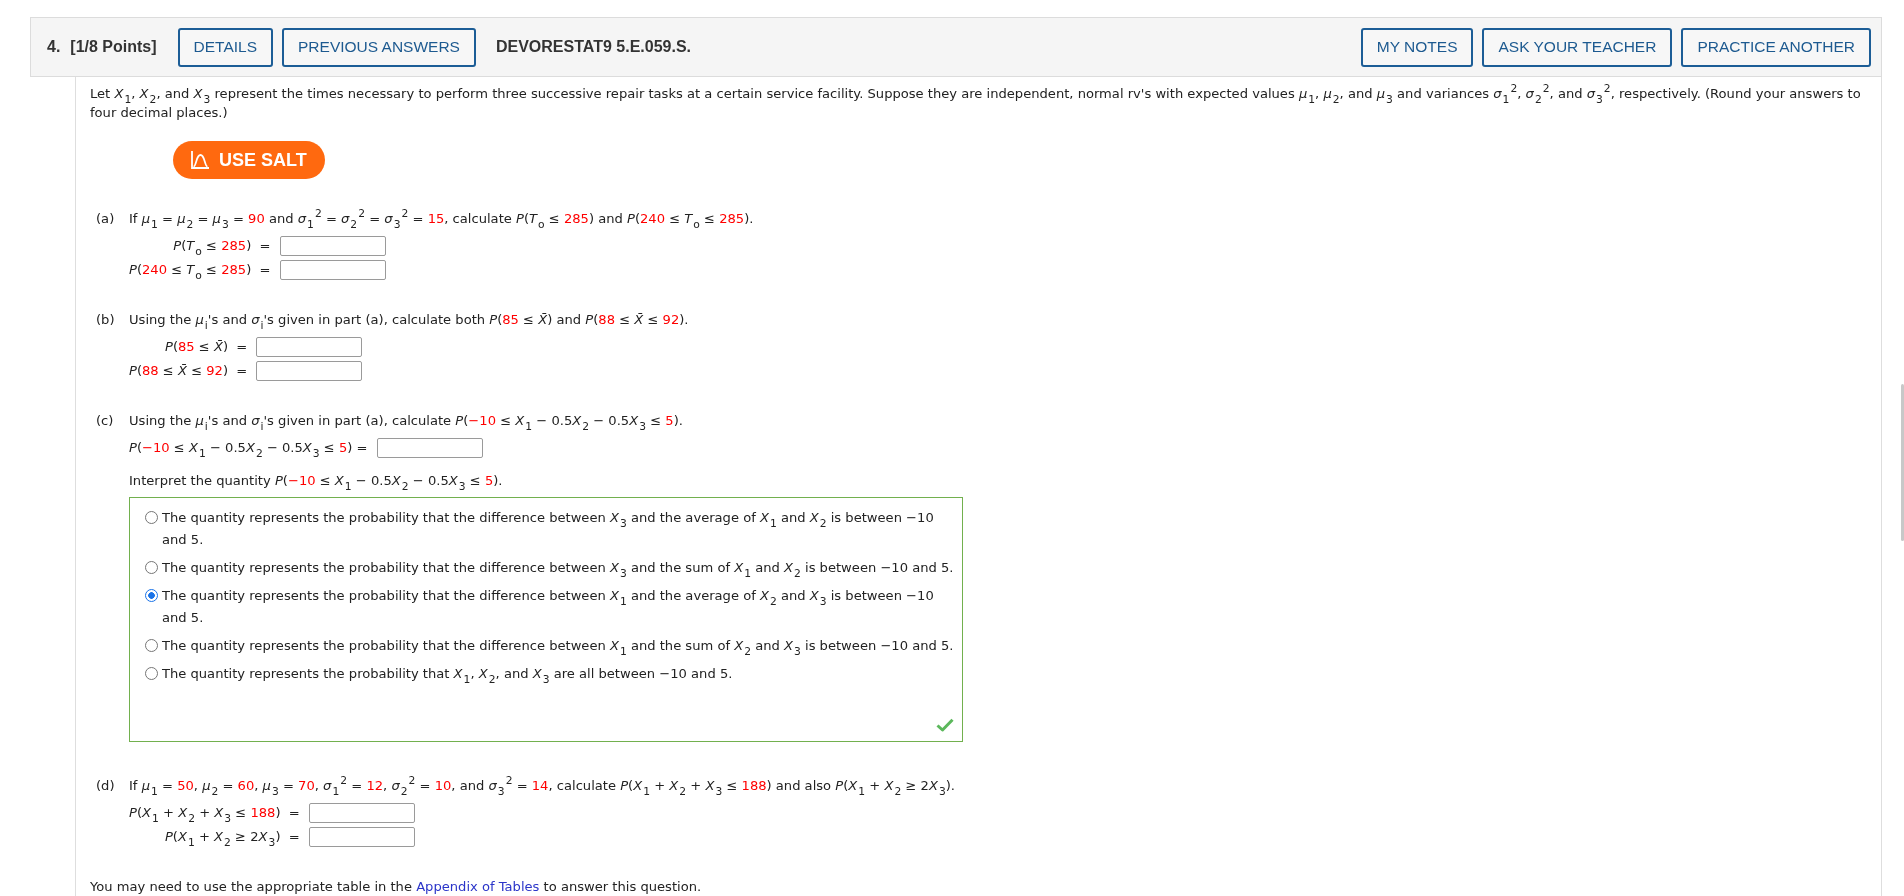 This screenshot has width=1904, height=896. What do you see at coordinates (552, 646) in the screenshot?
I see `radio-option: The quantity represents the probability that the difference between X$_{1}$ and the sum of X$_{2}$ and X$_{3}$ is between −10 and 5.` at bounding box center [552, 646].